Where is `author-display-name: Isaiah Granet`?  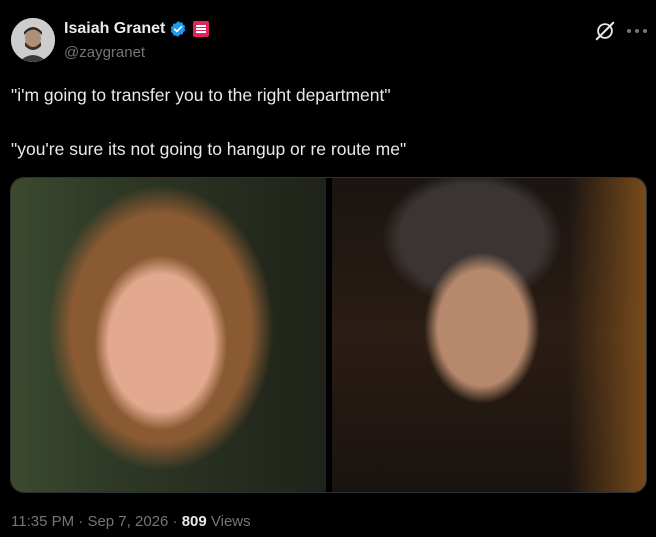 author-display-name: Isaiah Granet is located at coordinates (114, 29).